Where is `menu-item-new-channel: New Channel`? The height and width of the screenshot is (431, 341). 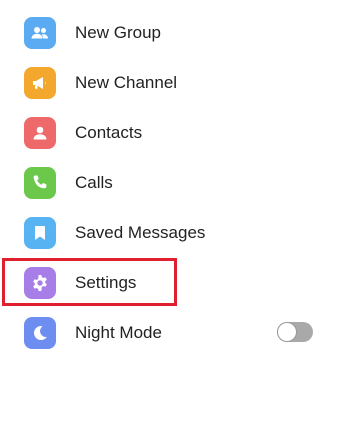
menu-item-new-channel: New Channel is located at coordinates (170, 83).